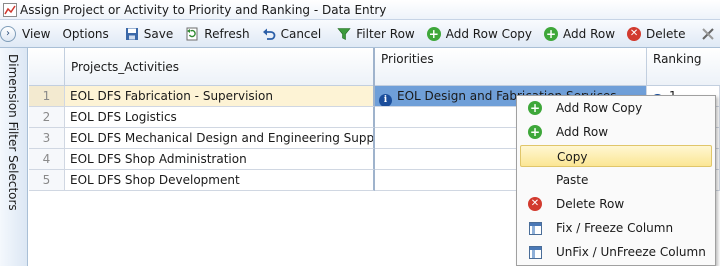  I want to click on tools-button, so click(707, 34).